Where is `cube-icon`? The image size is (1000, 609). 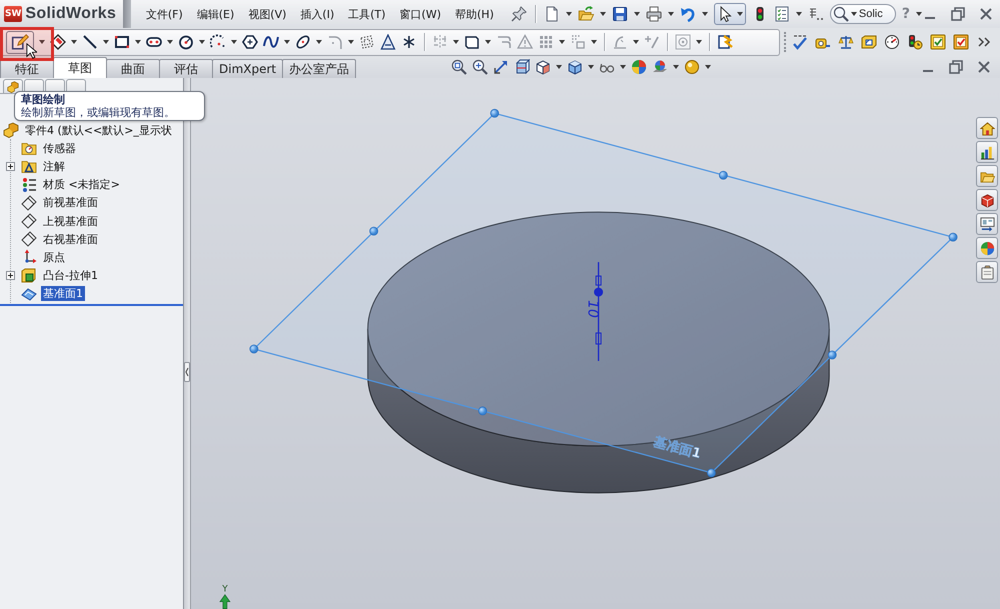 cube-icon is located at coordinates (543, 67).